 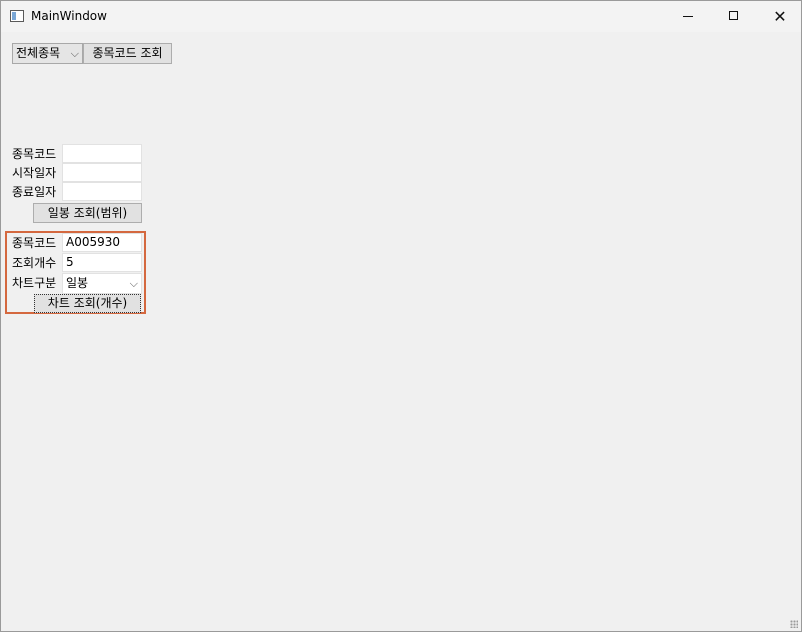 I want to click on range-query-button: 일봉 조회(범위), so click(x=87, y=213).